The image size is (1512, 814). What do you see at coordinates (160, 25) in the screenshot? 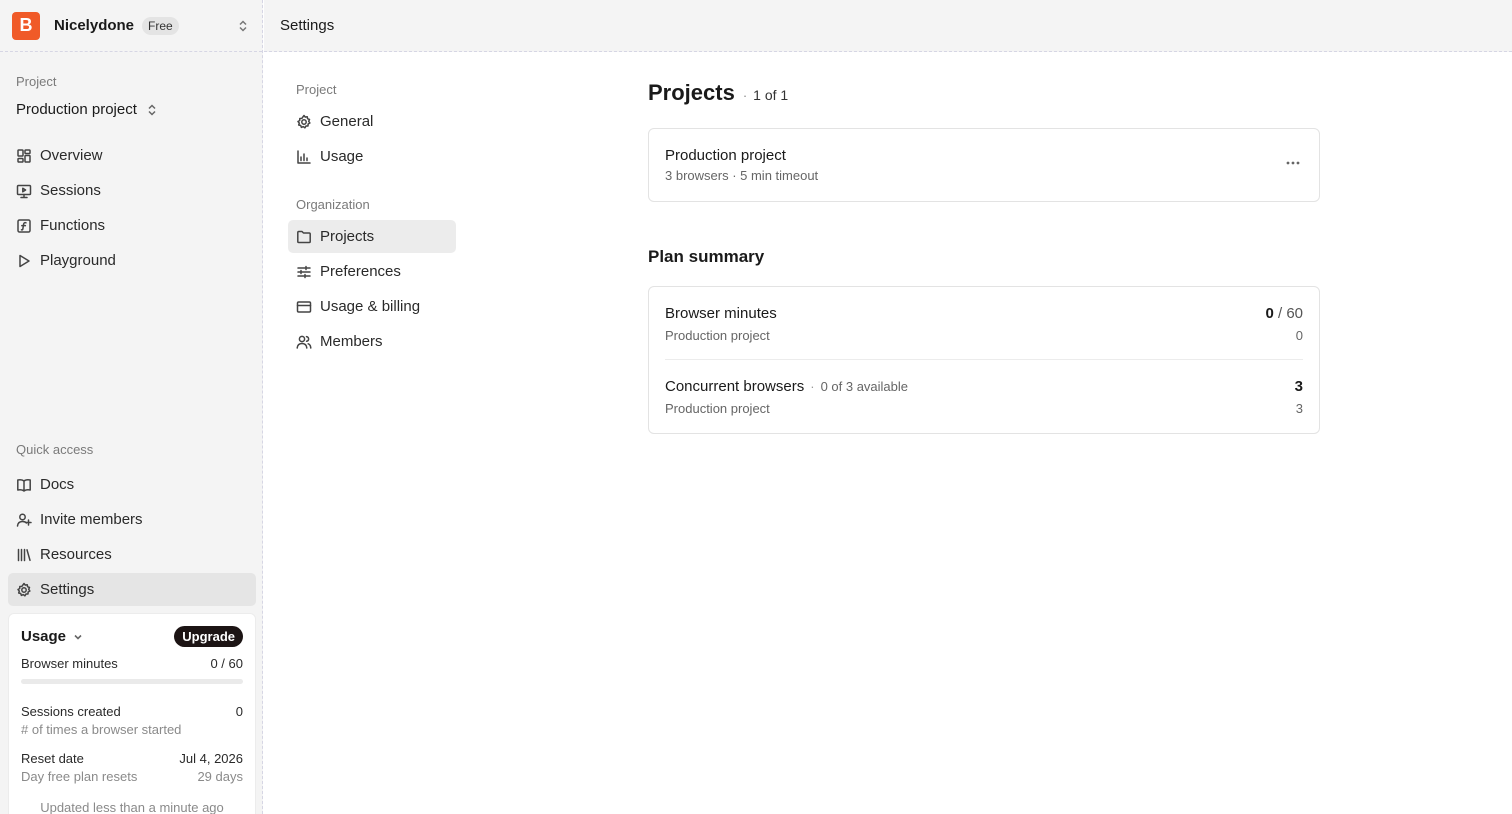
I see `plan-badge: Free` at bounding box center [160, 25].